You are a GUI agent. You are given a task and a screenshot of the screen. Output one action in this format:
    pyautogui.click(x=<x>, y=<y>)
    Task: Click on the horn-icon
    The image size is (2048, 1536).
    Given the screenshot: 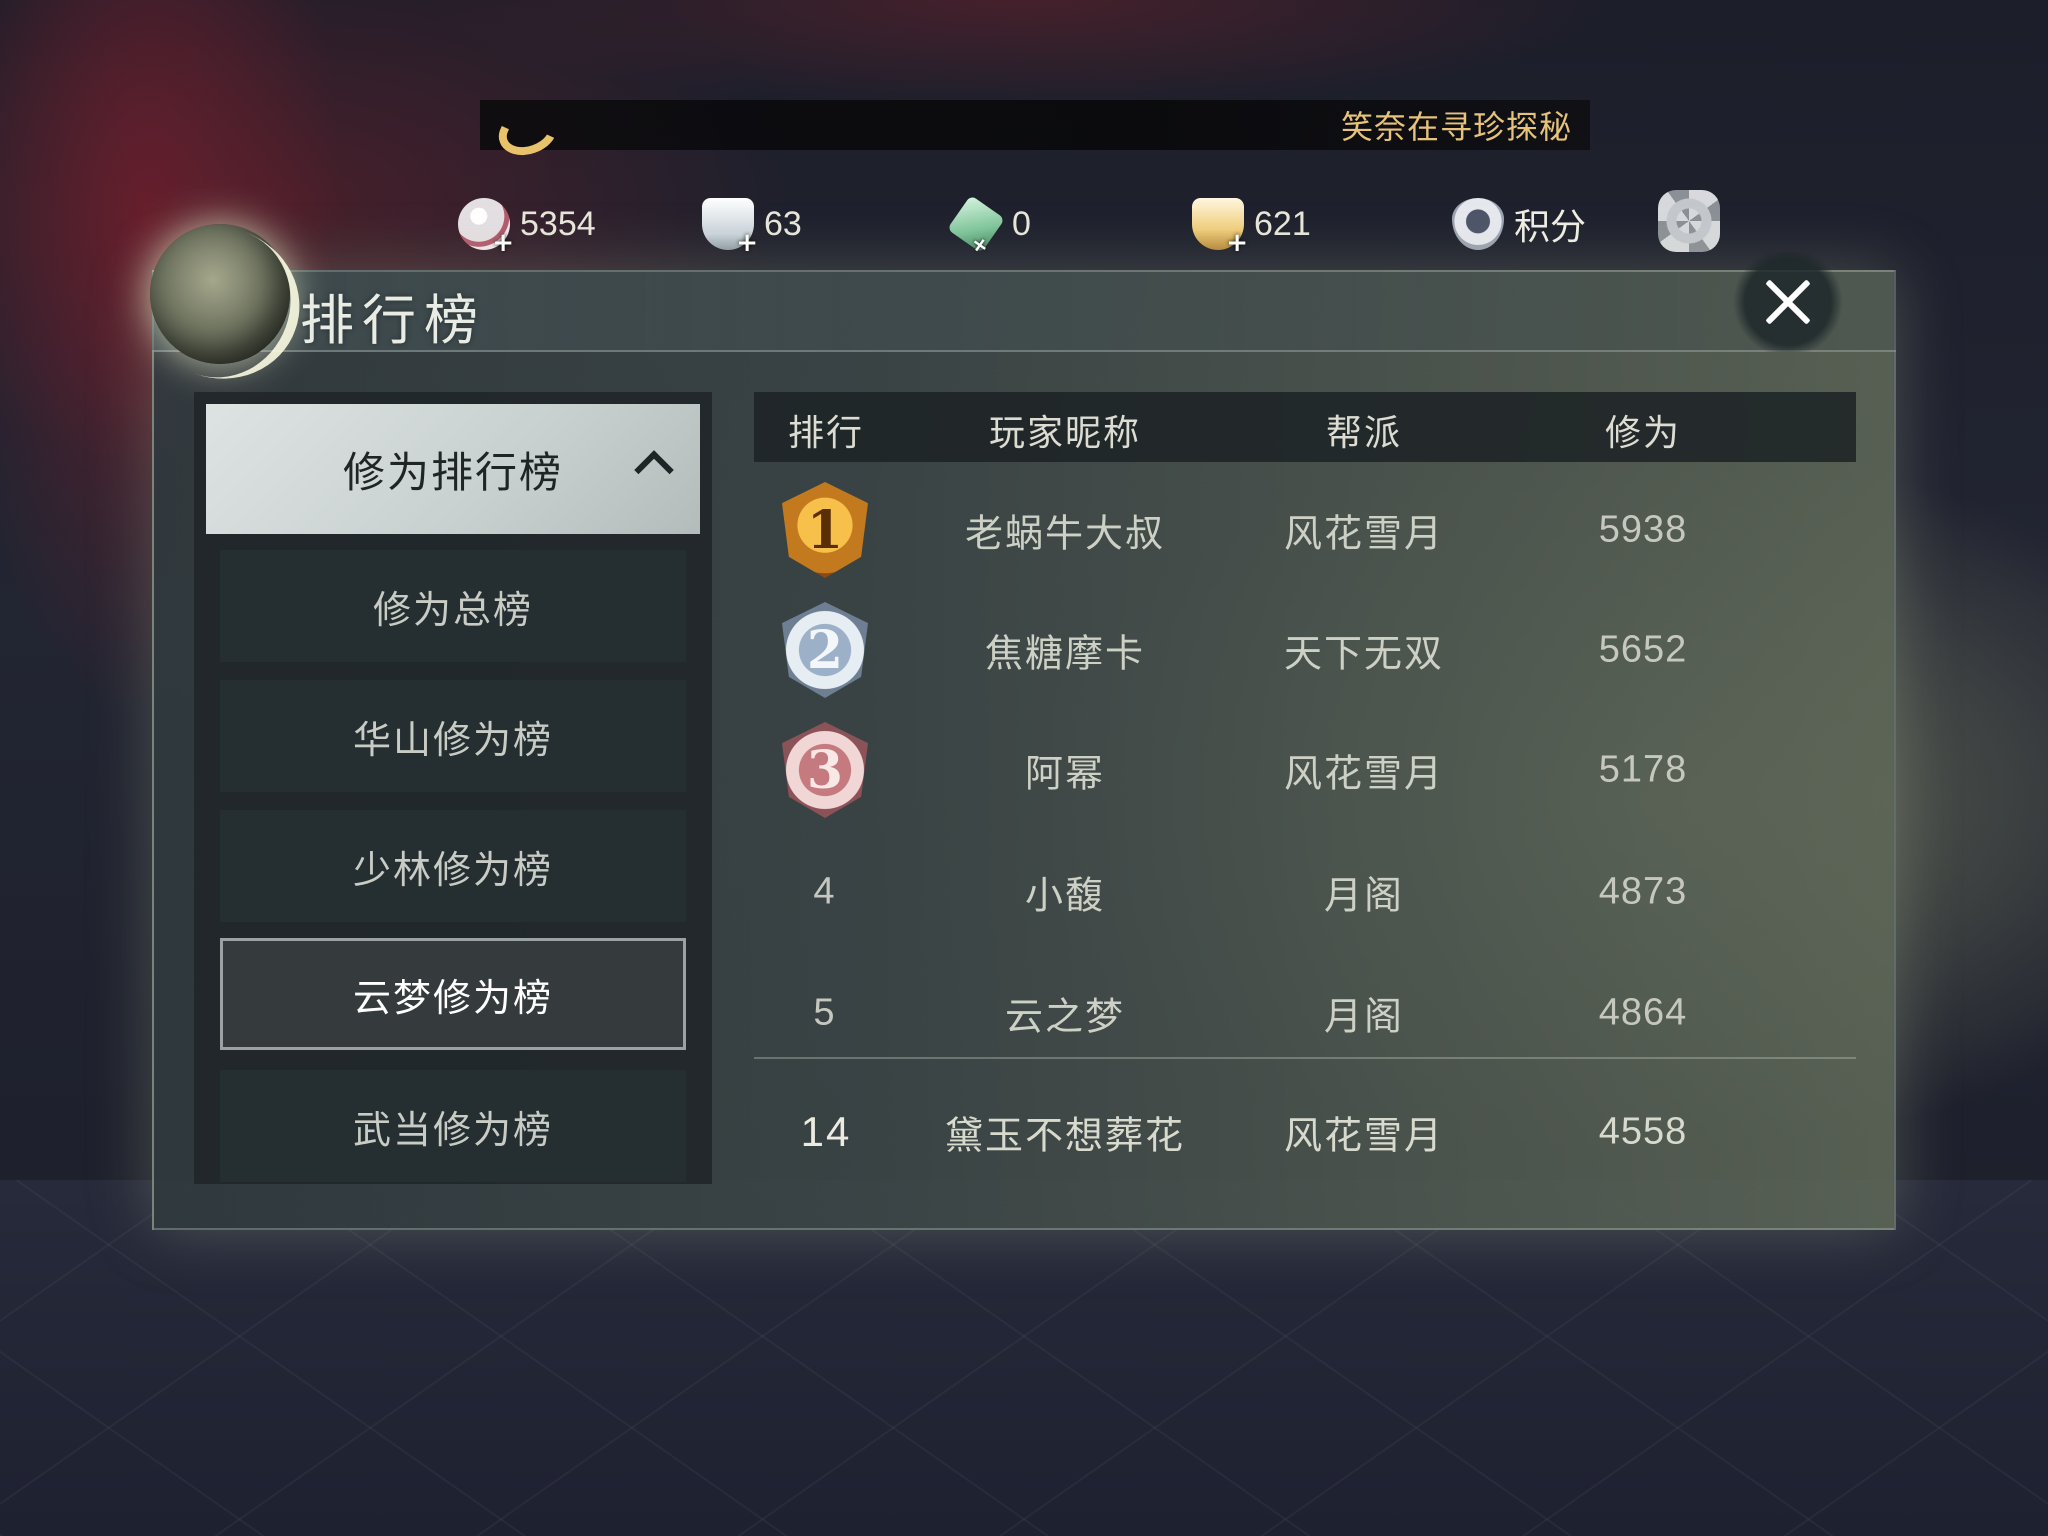 What is the action you would take?
    pyautogui.click(x=520, y=125)
    